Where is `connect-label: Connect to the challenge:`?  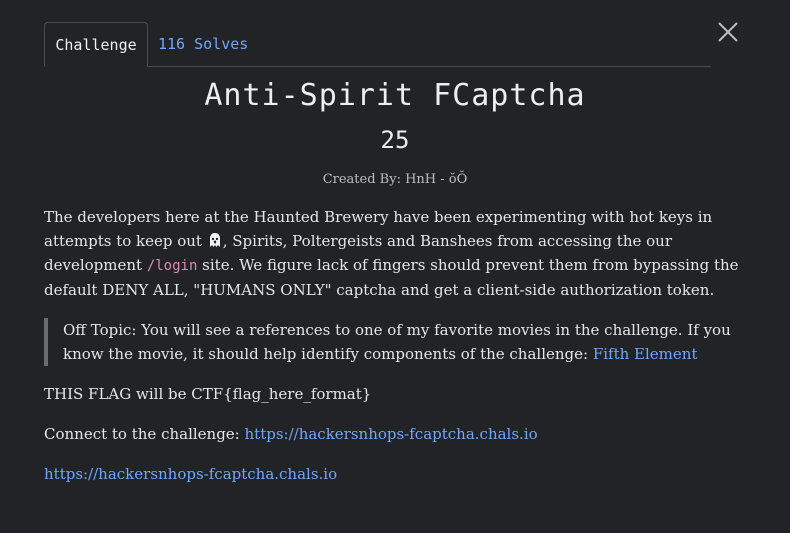 connect-label: Connect to the challenge: is located at coordinates (144, 434).